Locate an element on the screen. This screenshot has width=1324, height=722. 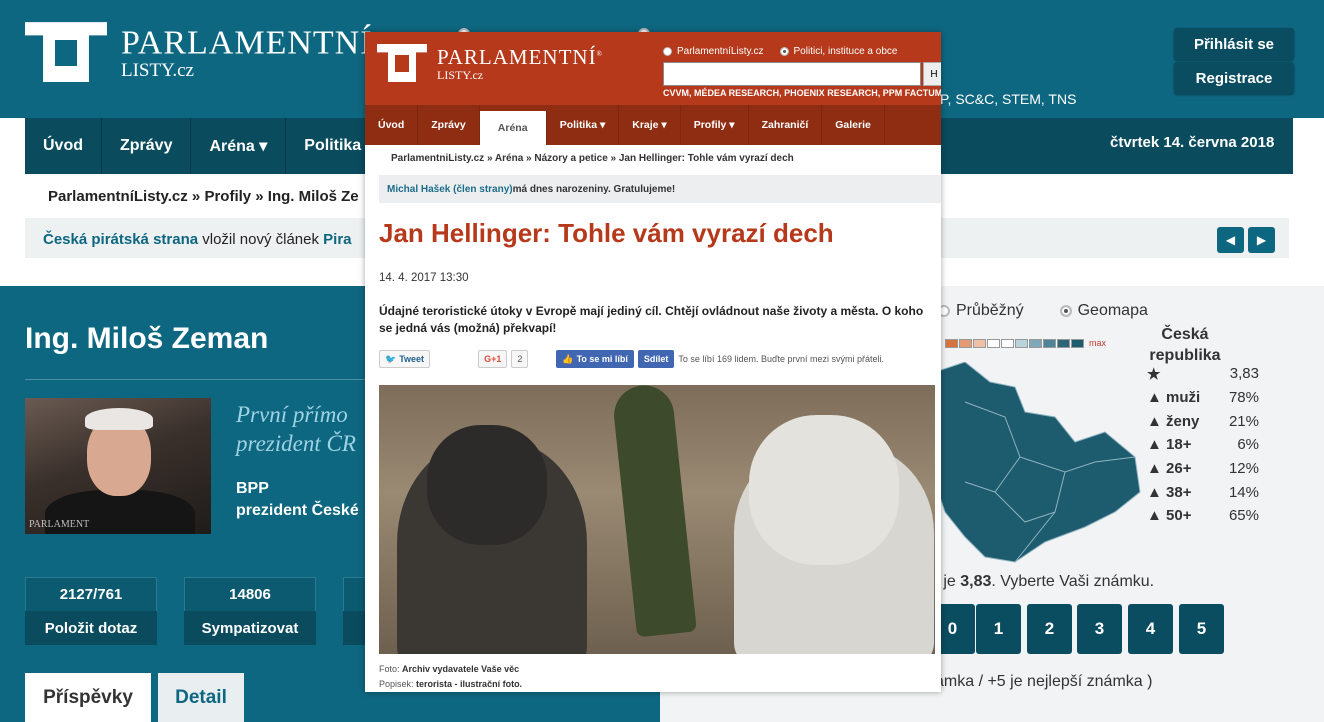
logo-line2: LISTY.cz is located at coordinates (157, 71).